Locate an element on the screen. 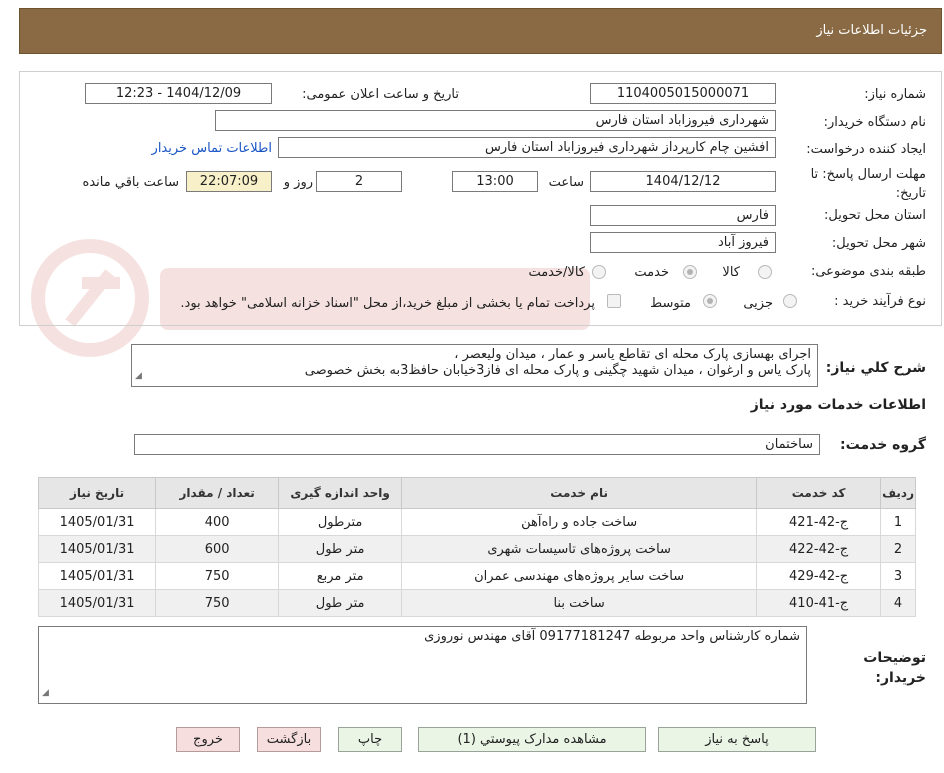  cell-row: 1 is located at coordinates (898, 522).